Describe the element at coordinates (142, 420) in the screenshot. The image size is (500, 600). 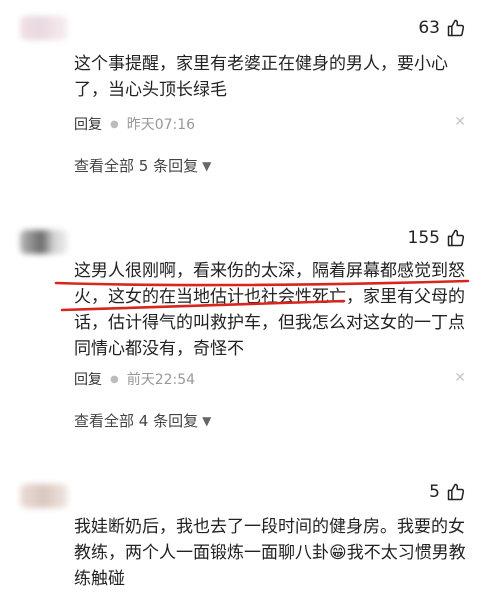
I see `view-all-replies: 查看全部 4 条回复 ▼` at that location.